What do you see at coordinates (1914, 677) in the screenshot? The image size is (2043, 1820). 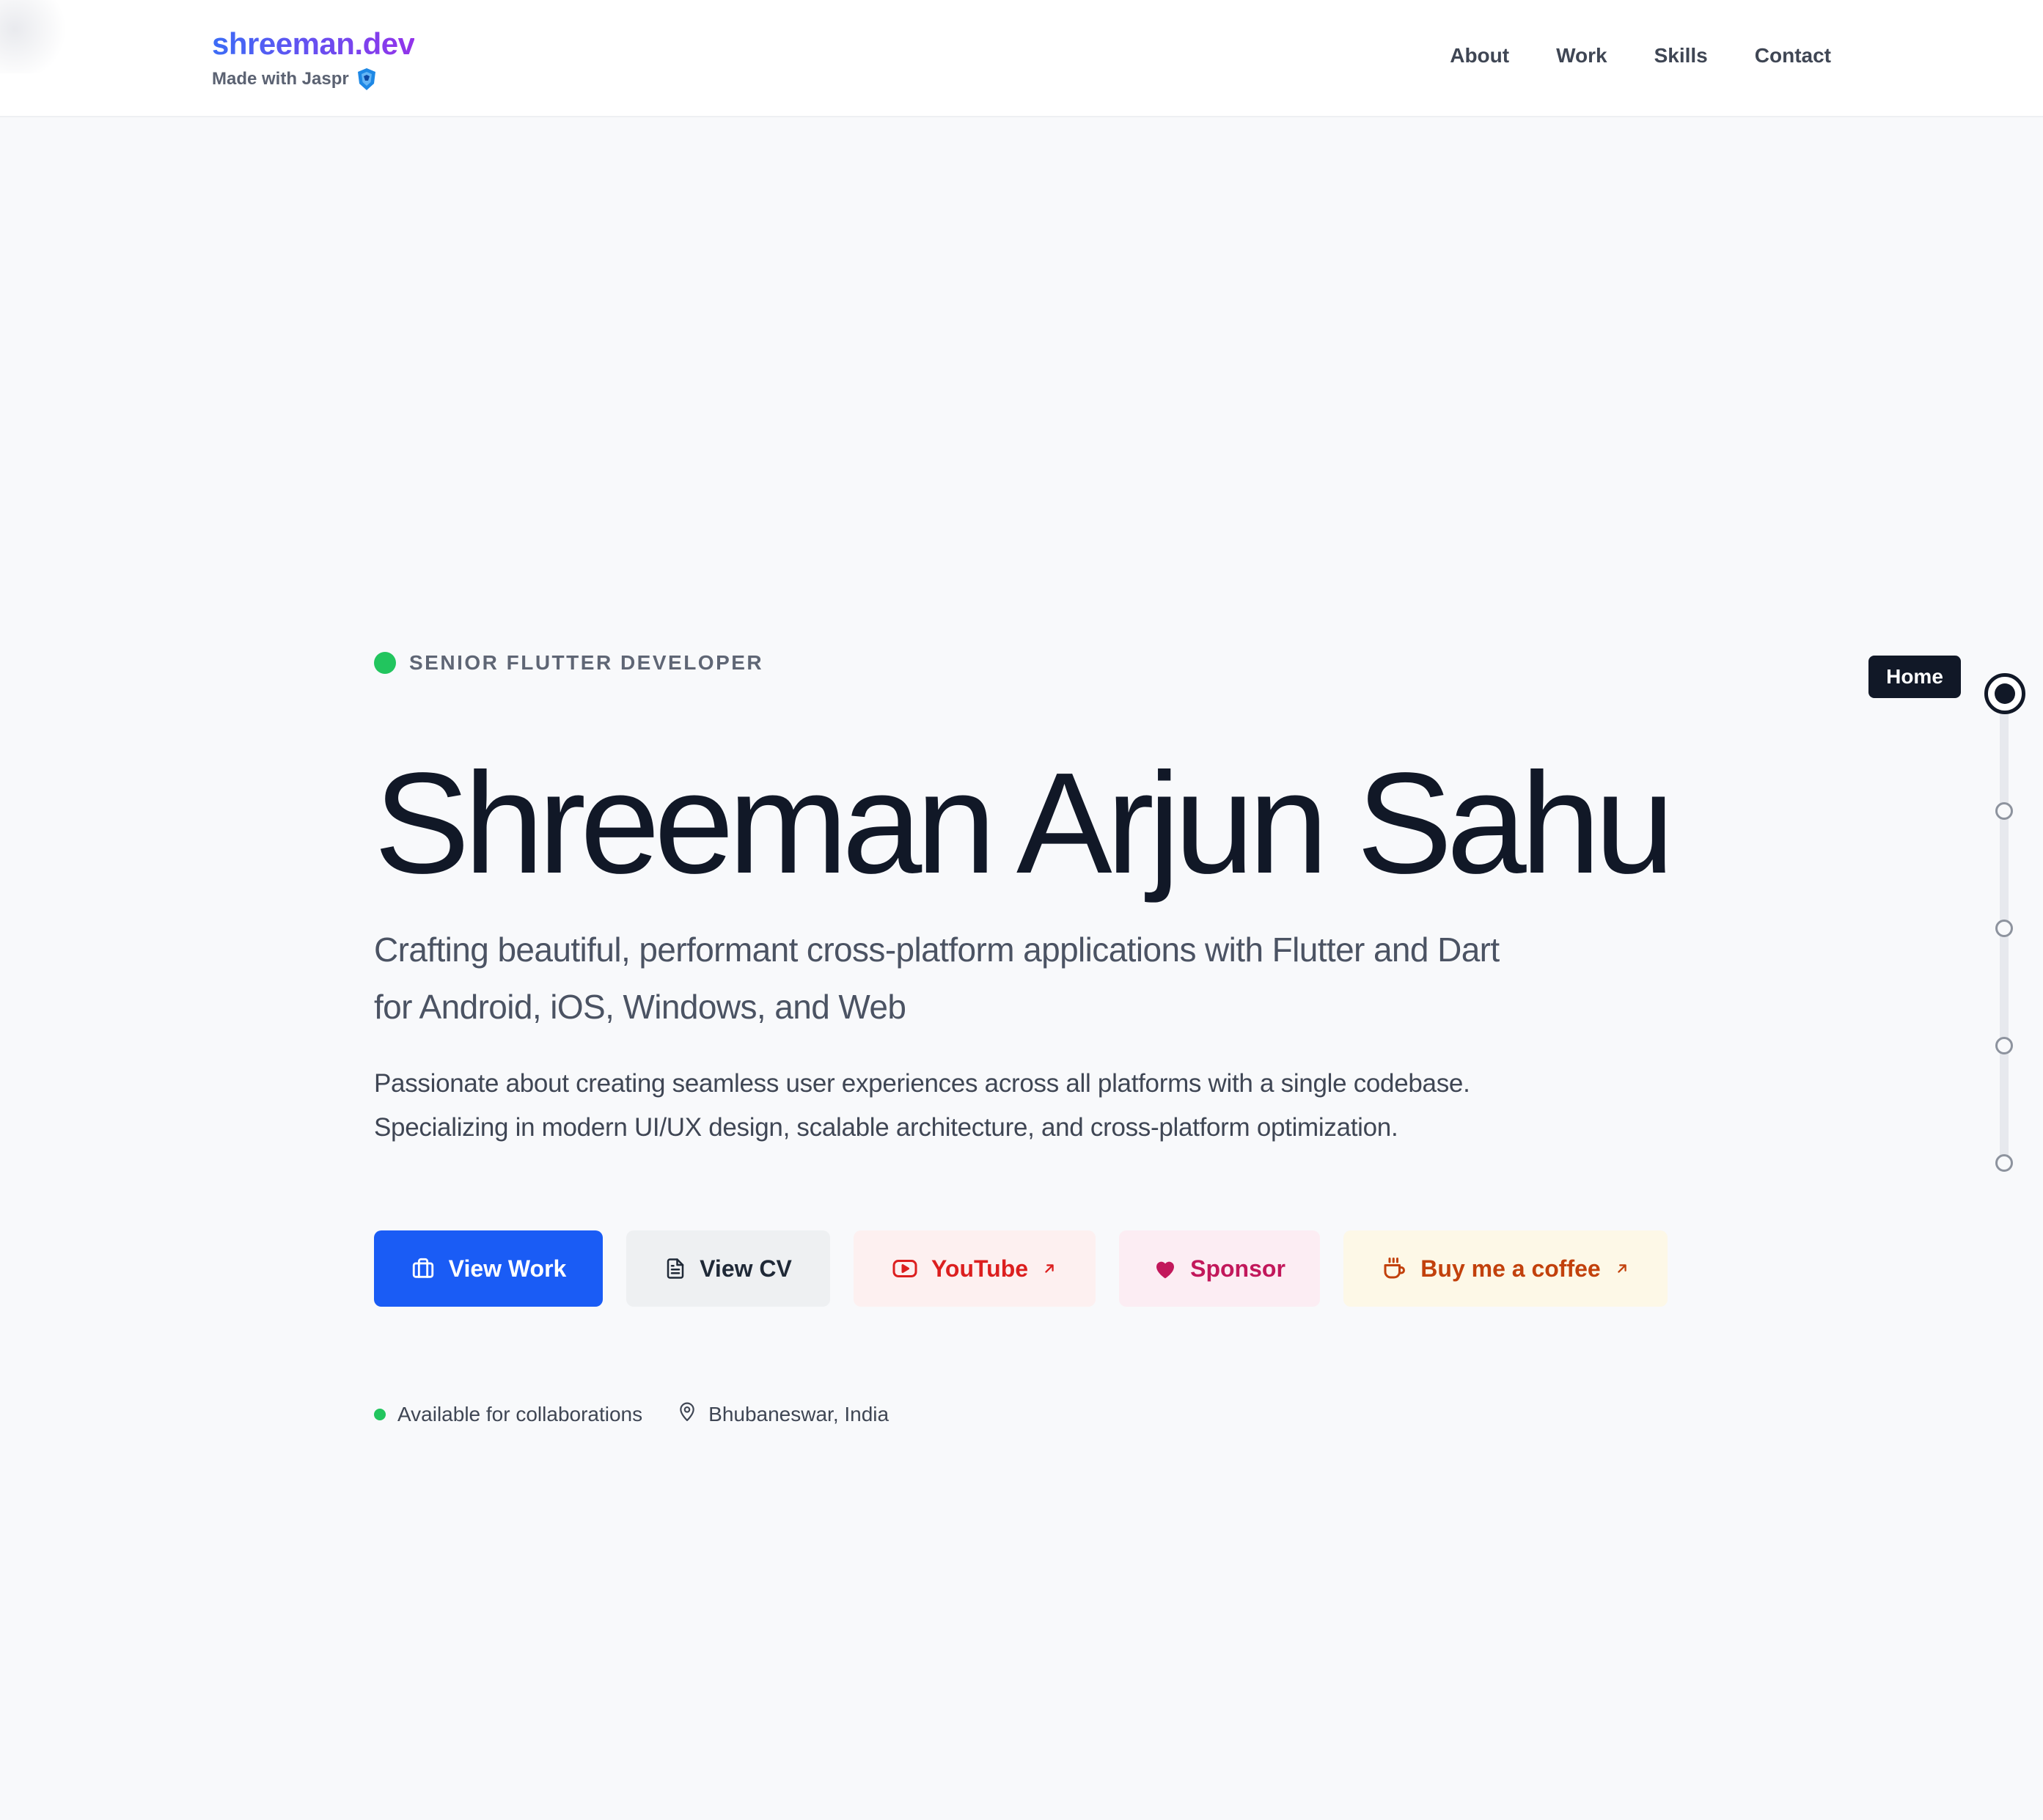 I see `section-tooltip: Home` at bounding box center [1914, 677].